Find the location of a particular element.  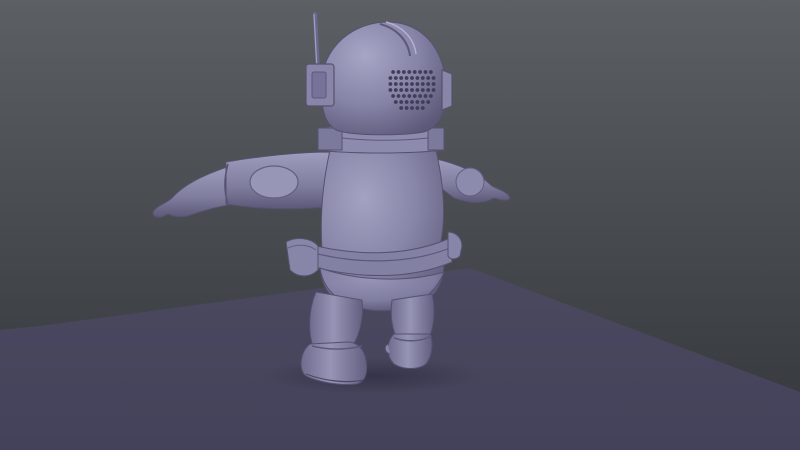

ear-piece-left is located at coordinates (320, 85).